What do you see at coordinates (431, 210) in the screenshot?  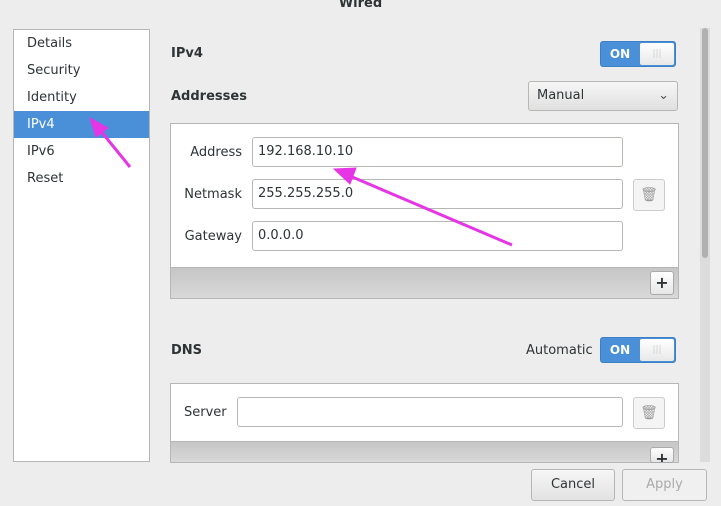 I see `arrow-to-address-line` at bounding box center [431, 210].